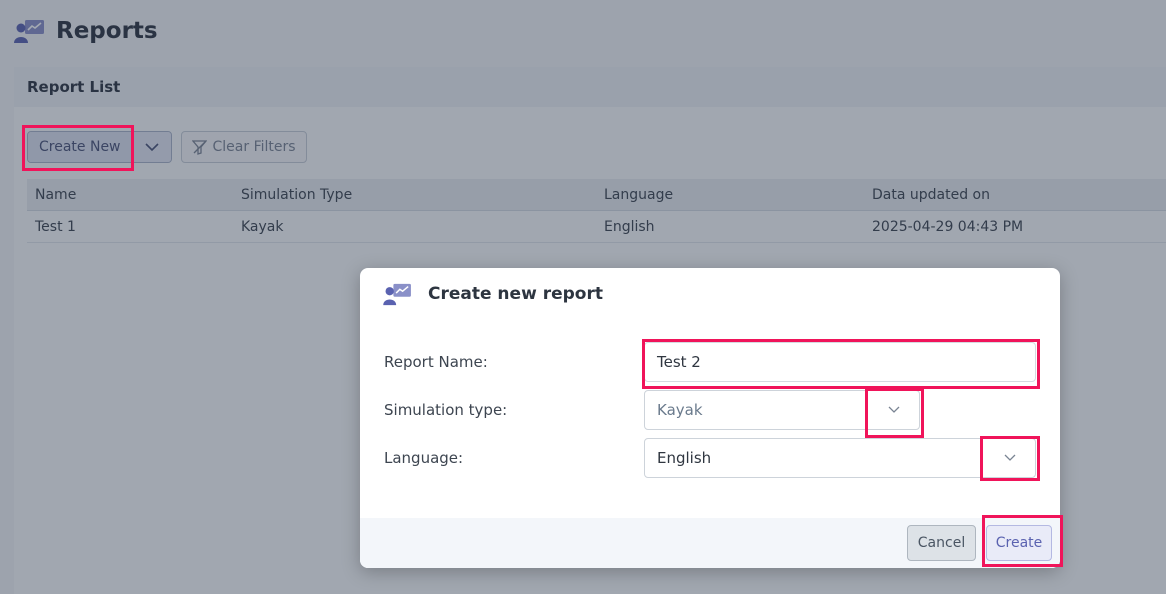  I want to click on report-presentation-icon, so click(397, 294).